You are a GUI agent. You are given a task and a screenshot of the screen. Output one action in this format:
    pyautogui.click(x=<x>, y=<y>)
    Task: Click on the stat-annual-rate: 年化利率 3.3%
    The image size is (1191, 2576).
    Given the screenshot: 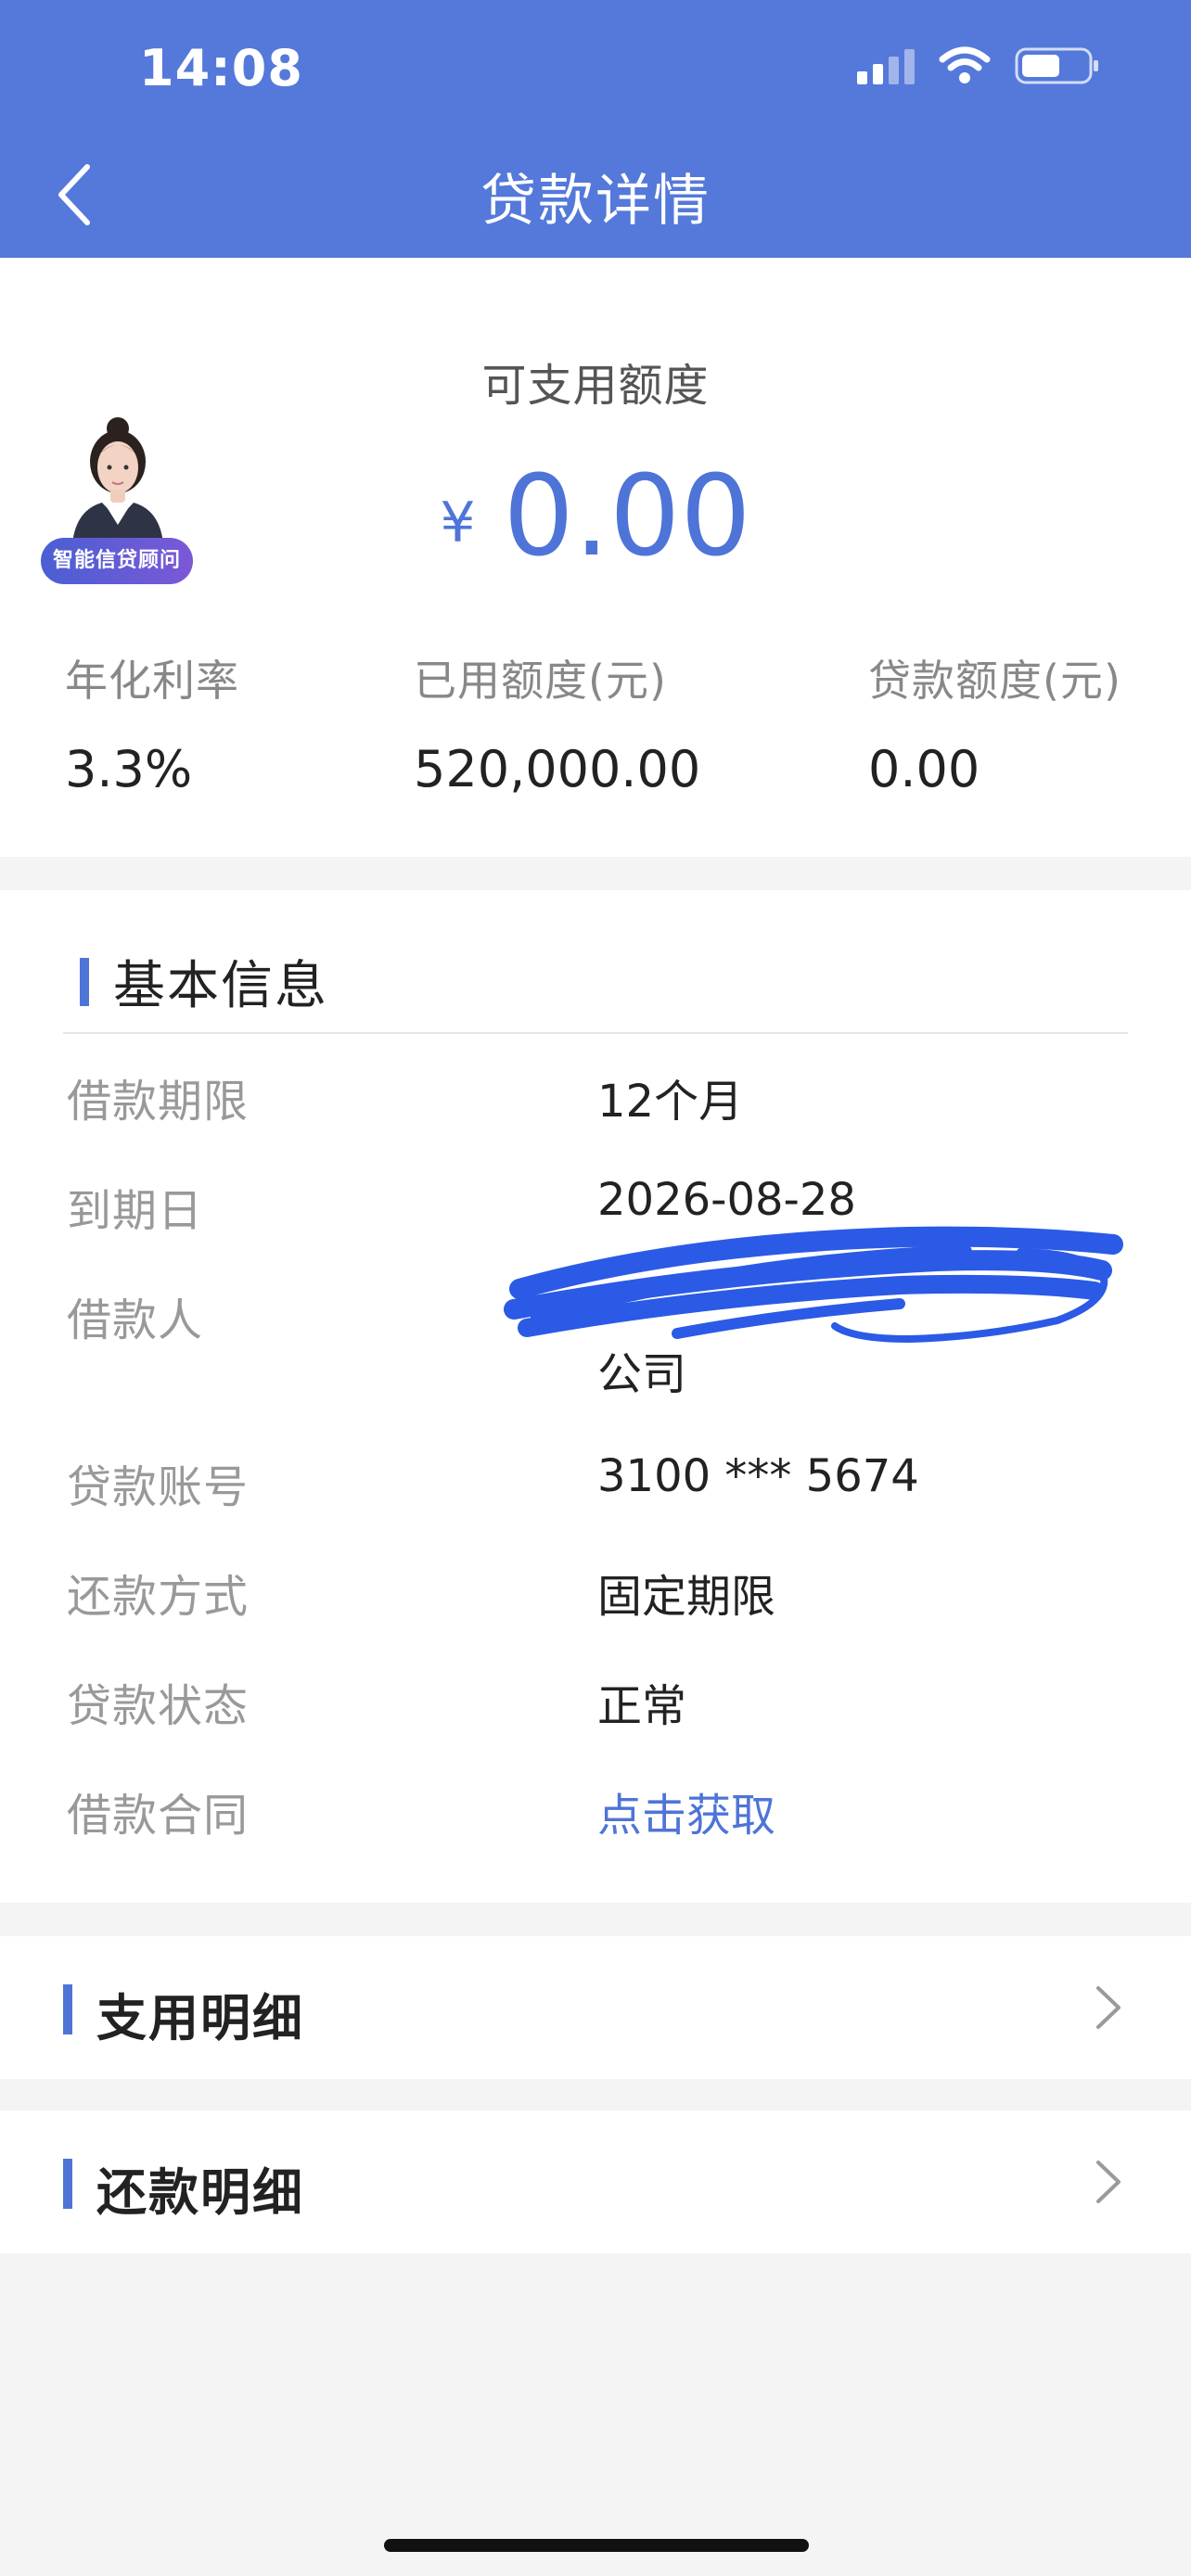 What is the action you would take?
    pyautogui.click(x=152, y=722)
    